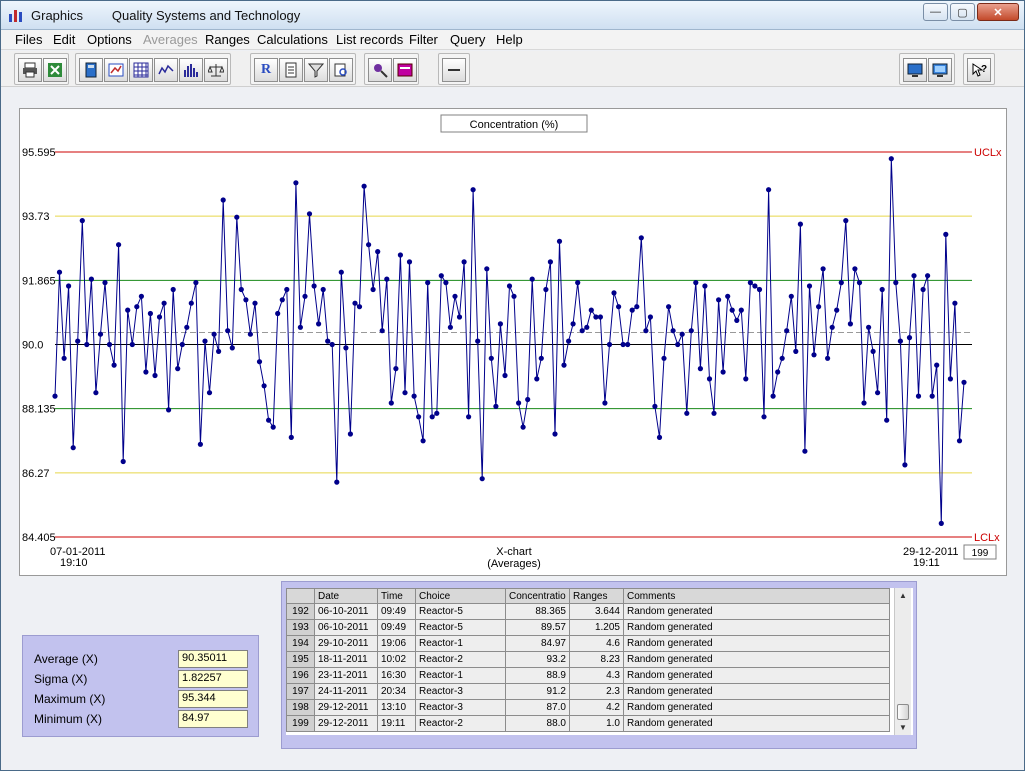  I want to click on grid-button, so click(141, 70).